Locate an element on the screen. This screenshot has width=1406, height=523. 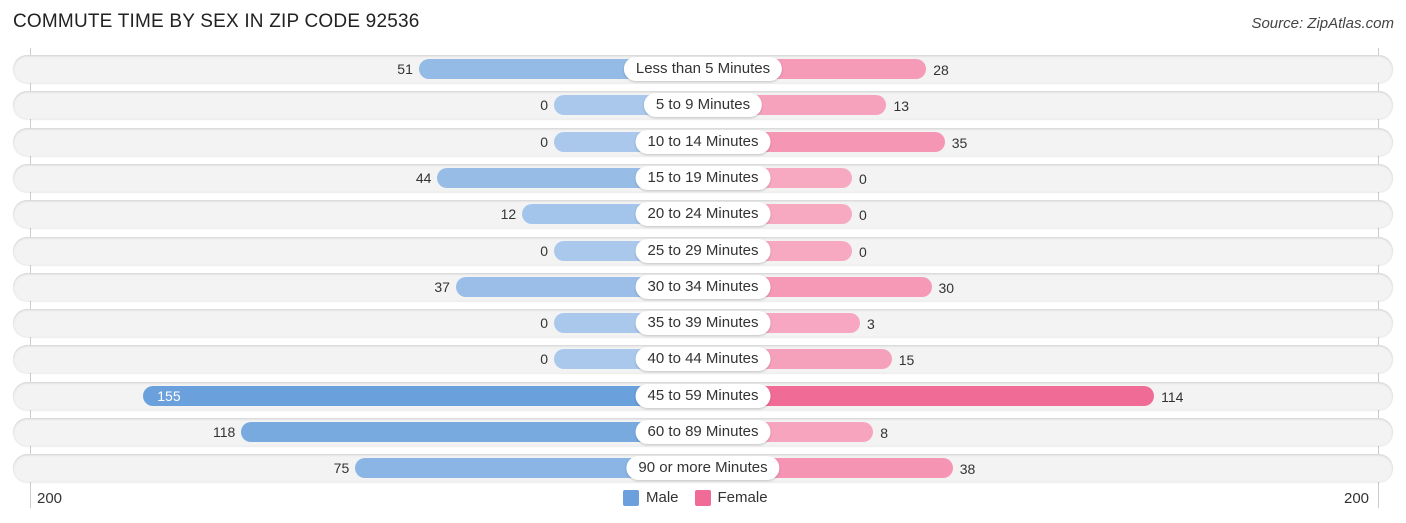
category-label: 25 to 29 Minutes is located at coordinates (703, 250).